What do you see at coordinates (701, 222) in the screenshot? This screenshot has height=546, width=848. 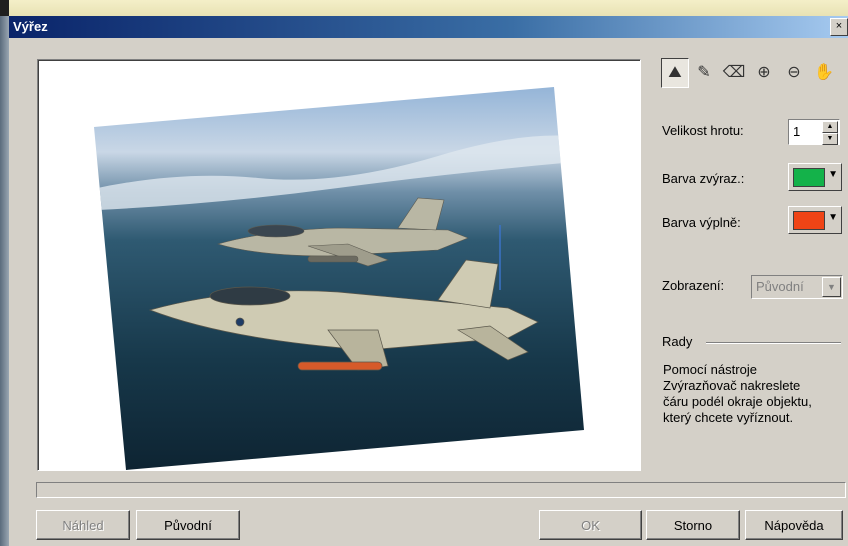 I see `fill-color-label: Barva výplně:` at bounding box center [701, 222].